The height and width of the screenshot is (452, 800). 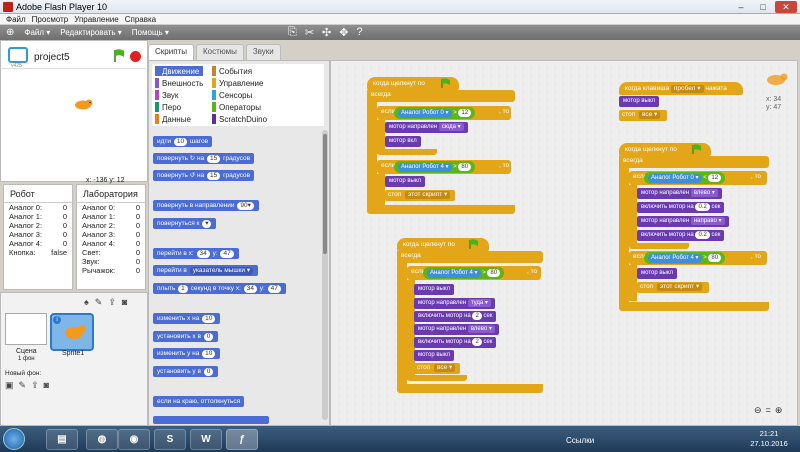 What do you see at coordinates (91, 32) in the screenshot?
I see `edit-menu: Редактировать ▾` at bounding box center [91, 32].